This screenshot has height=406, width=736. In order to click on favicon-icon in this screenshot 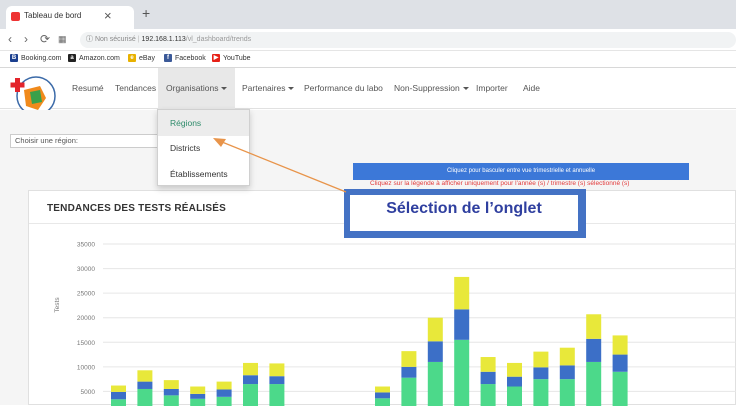, I will do `click(15, 16)`.